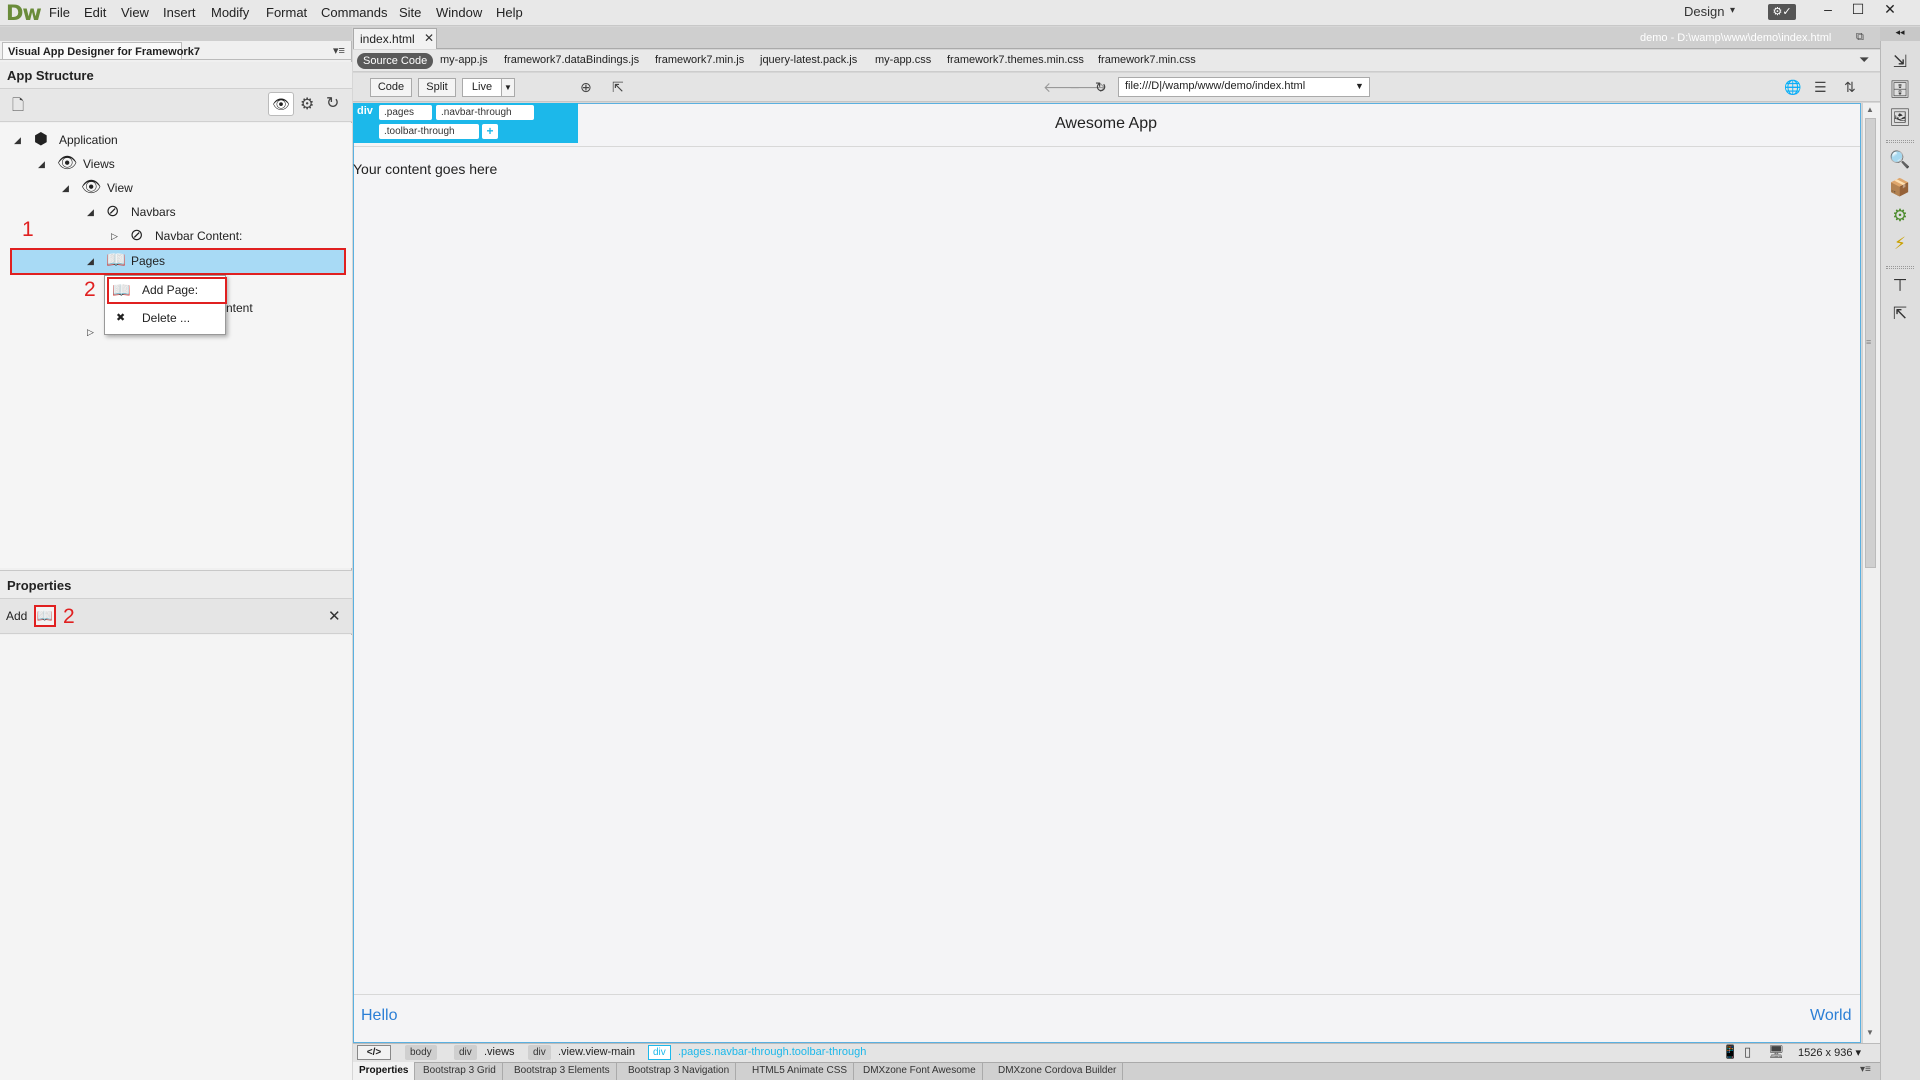 This screenshot has width=1920, height=1080. I want to click on page-options-icon: ☰, so click(1820, 87).